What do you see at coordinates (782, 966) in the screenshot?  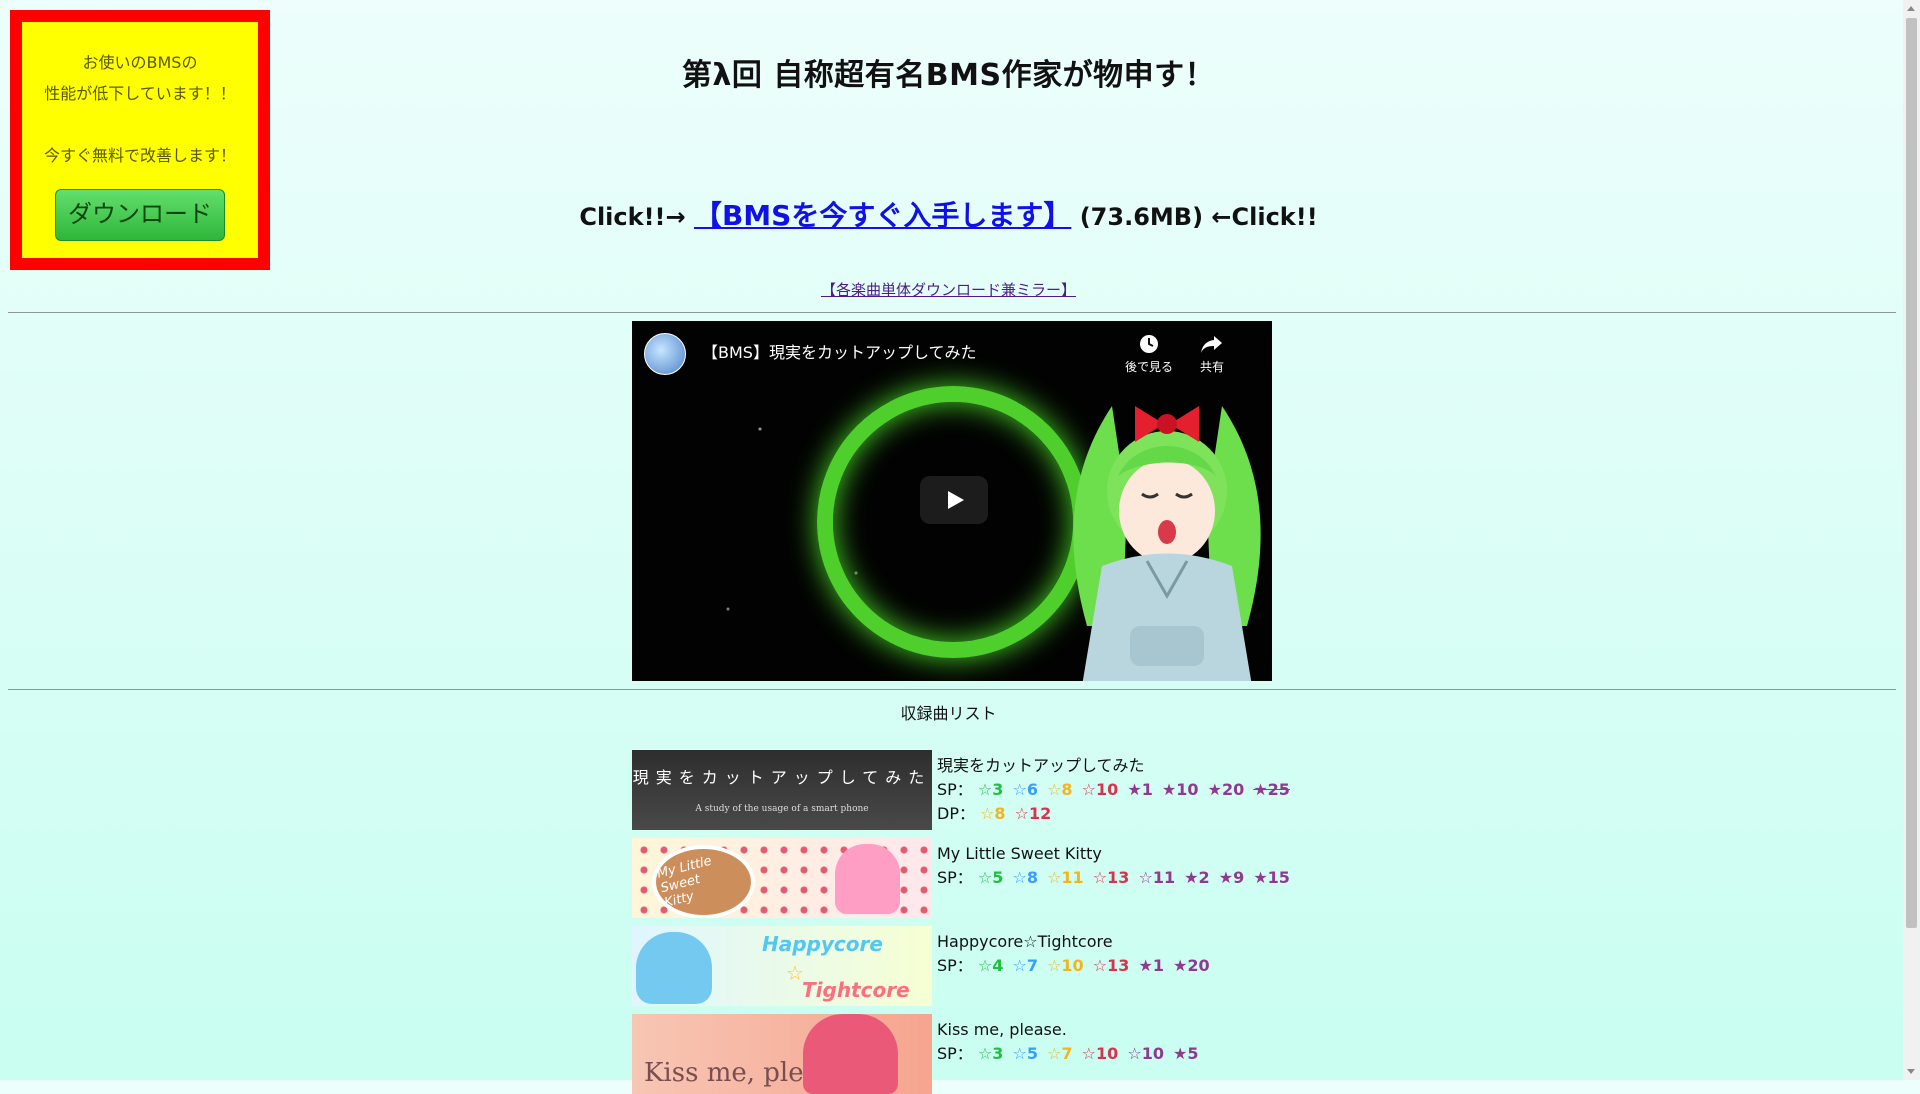 I see `song-banner: Happycore Tightcore ☆` at bounding box center [782, 966].